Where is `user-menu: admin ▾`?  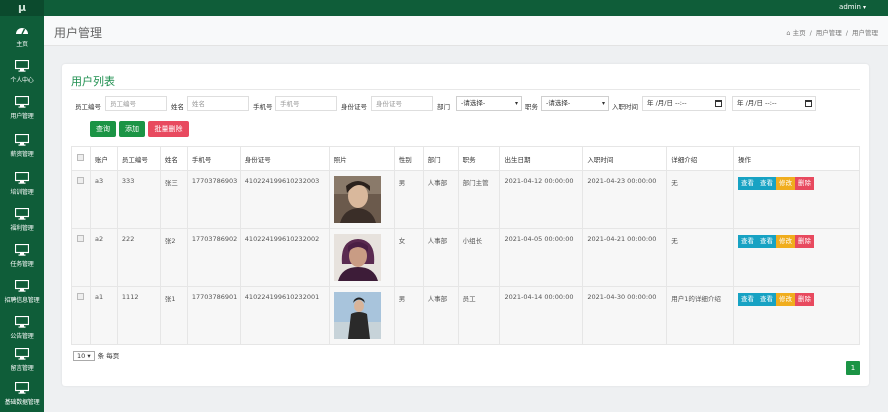 user-menu: admin ▾ is located at coordinates (852, 7).